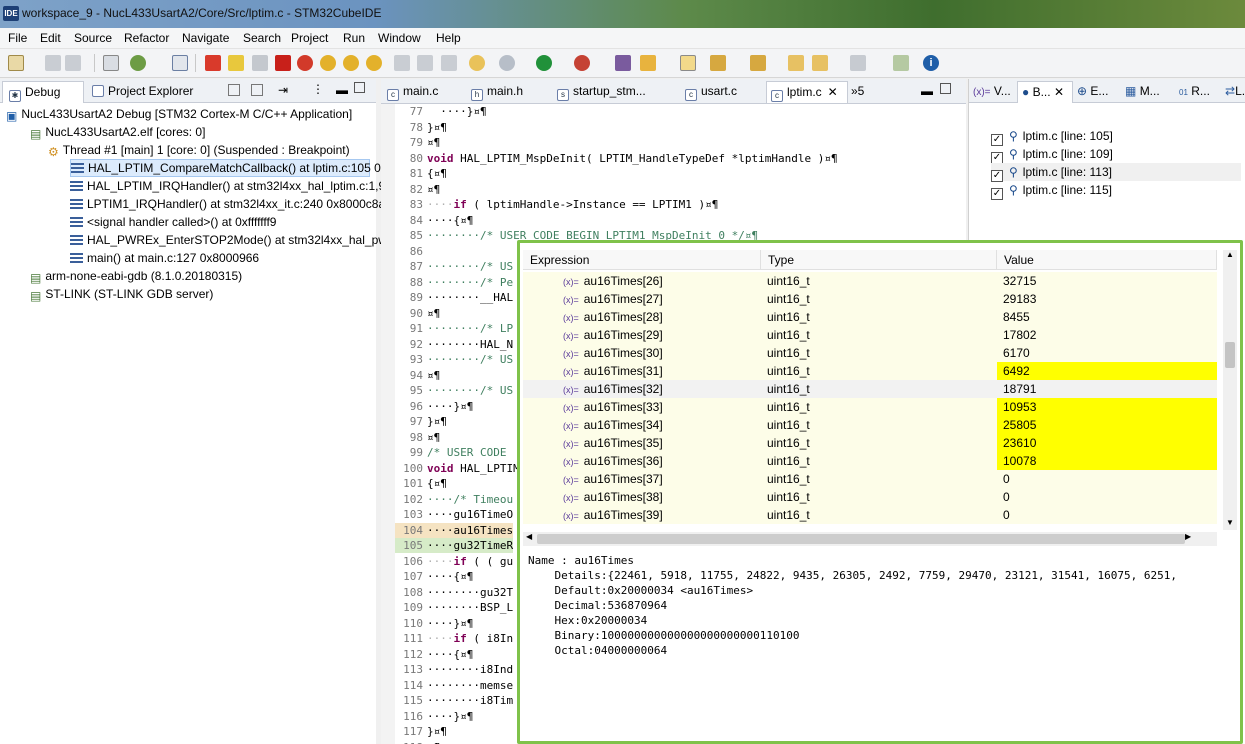 Image resolution: width=1245 pixels, height=744 pixels. What do you see at coordinates (260, 63) in the screenshot?
I see `pause-icon` at bounding box center [260, 63].